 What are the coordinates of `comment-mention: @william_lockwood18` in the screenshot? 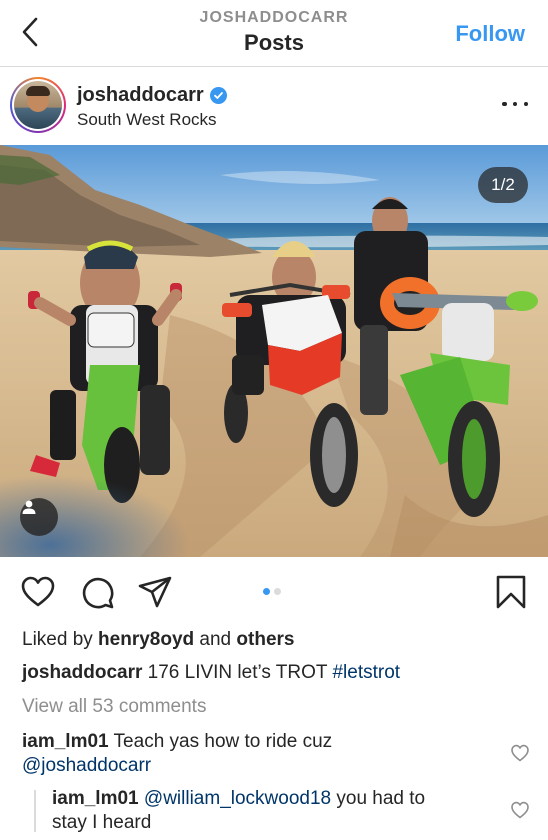 It's located at (237, 798).